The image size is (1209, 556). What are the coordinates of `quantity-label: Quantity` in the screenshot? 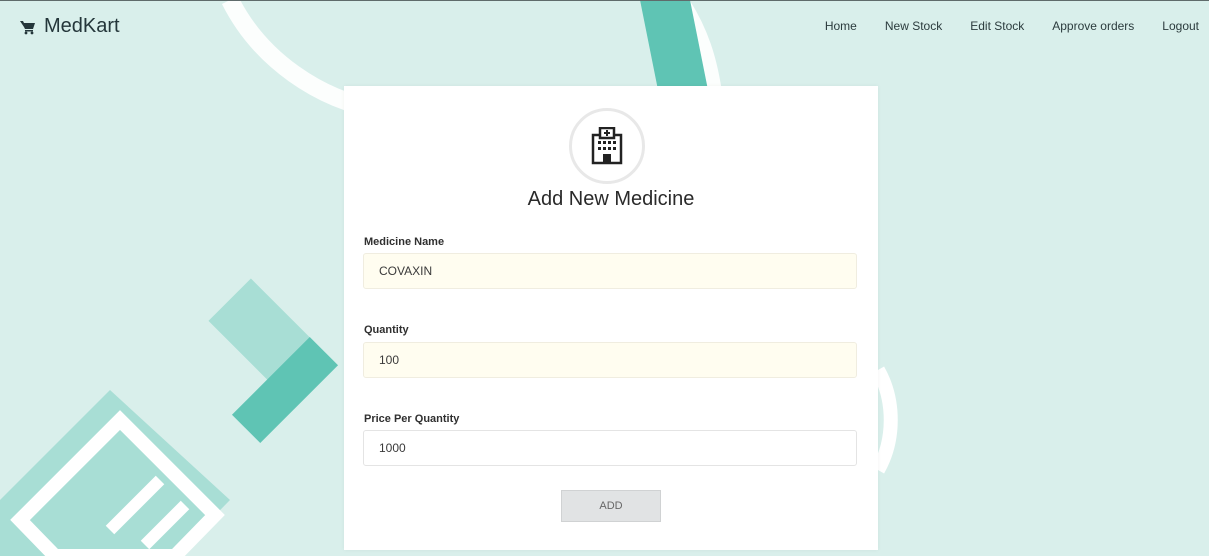 It's located at (386, 330).